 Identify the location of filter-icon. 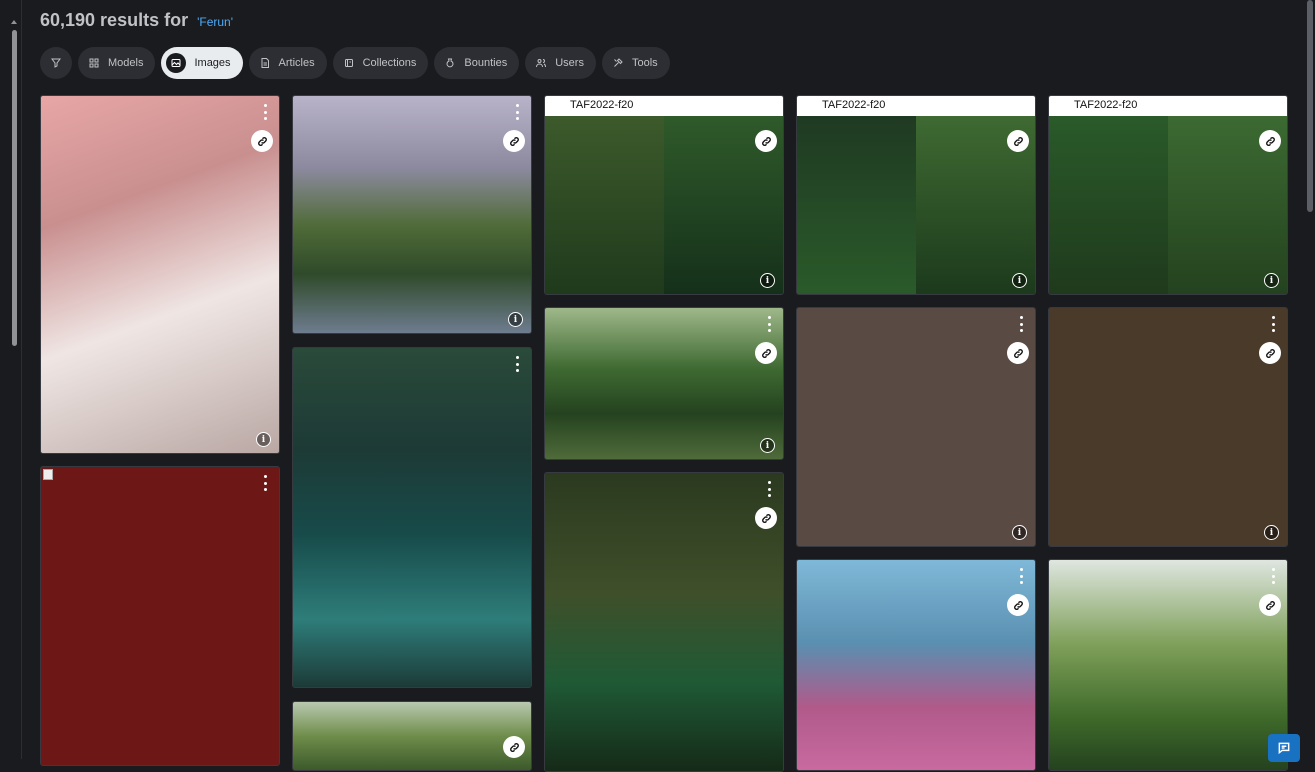
(56, 63).